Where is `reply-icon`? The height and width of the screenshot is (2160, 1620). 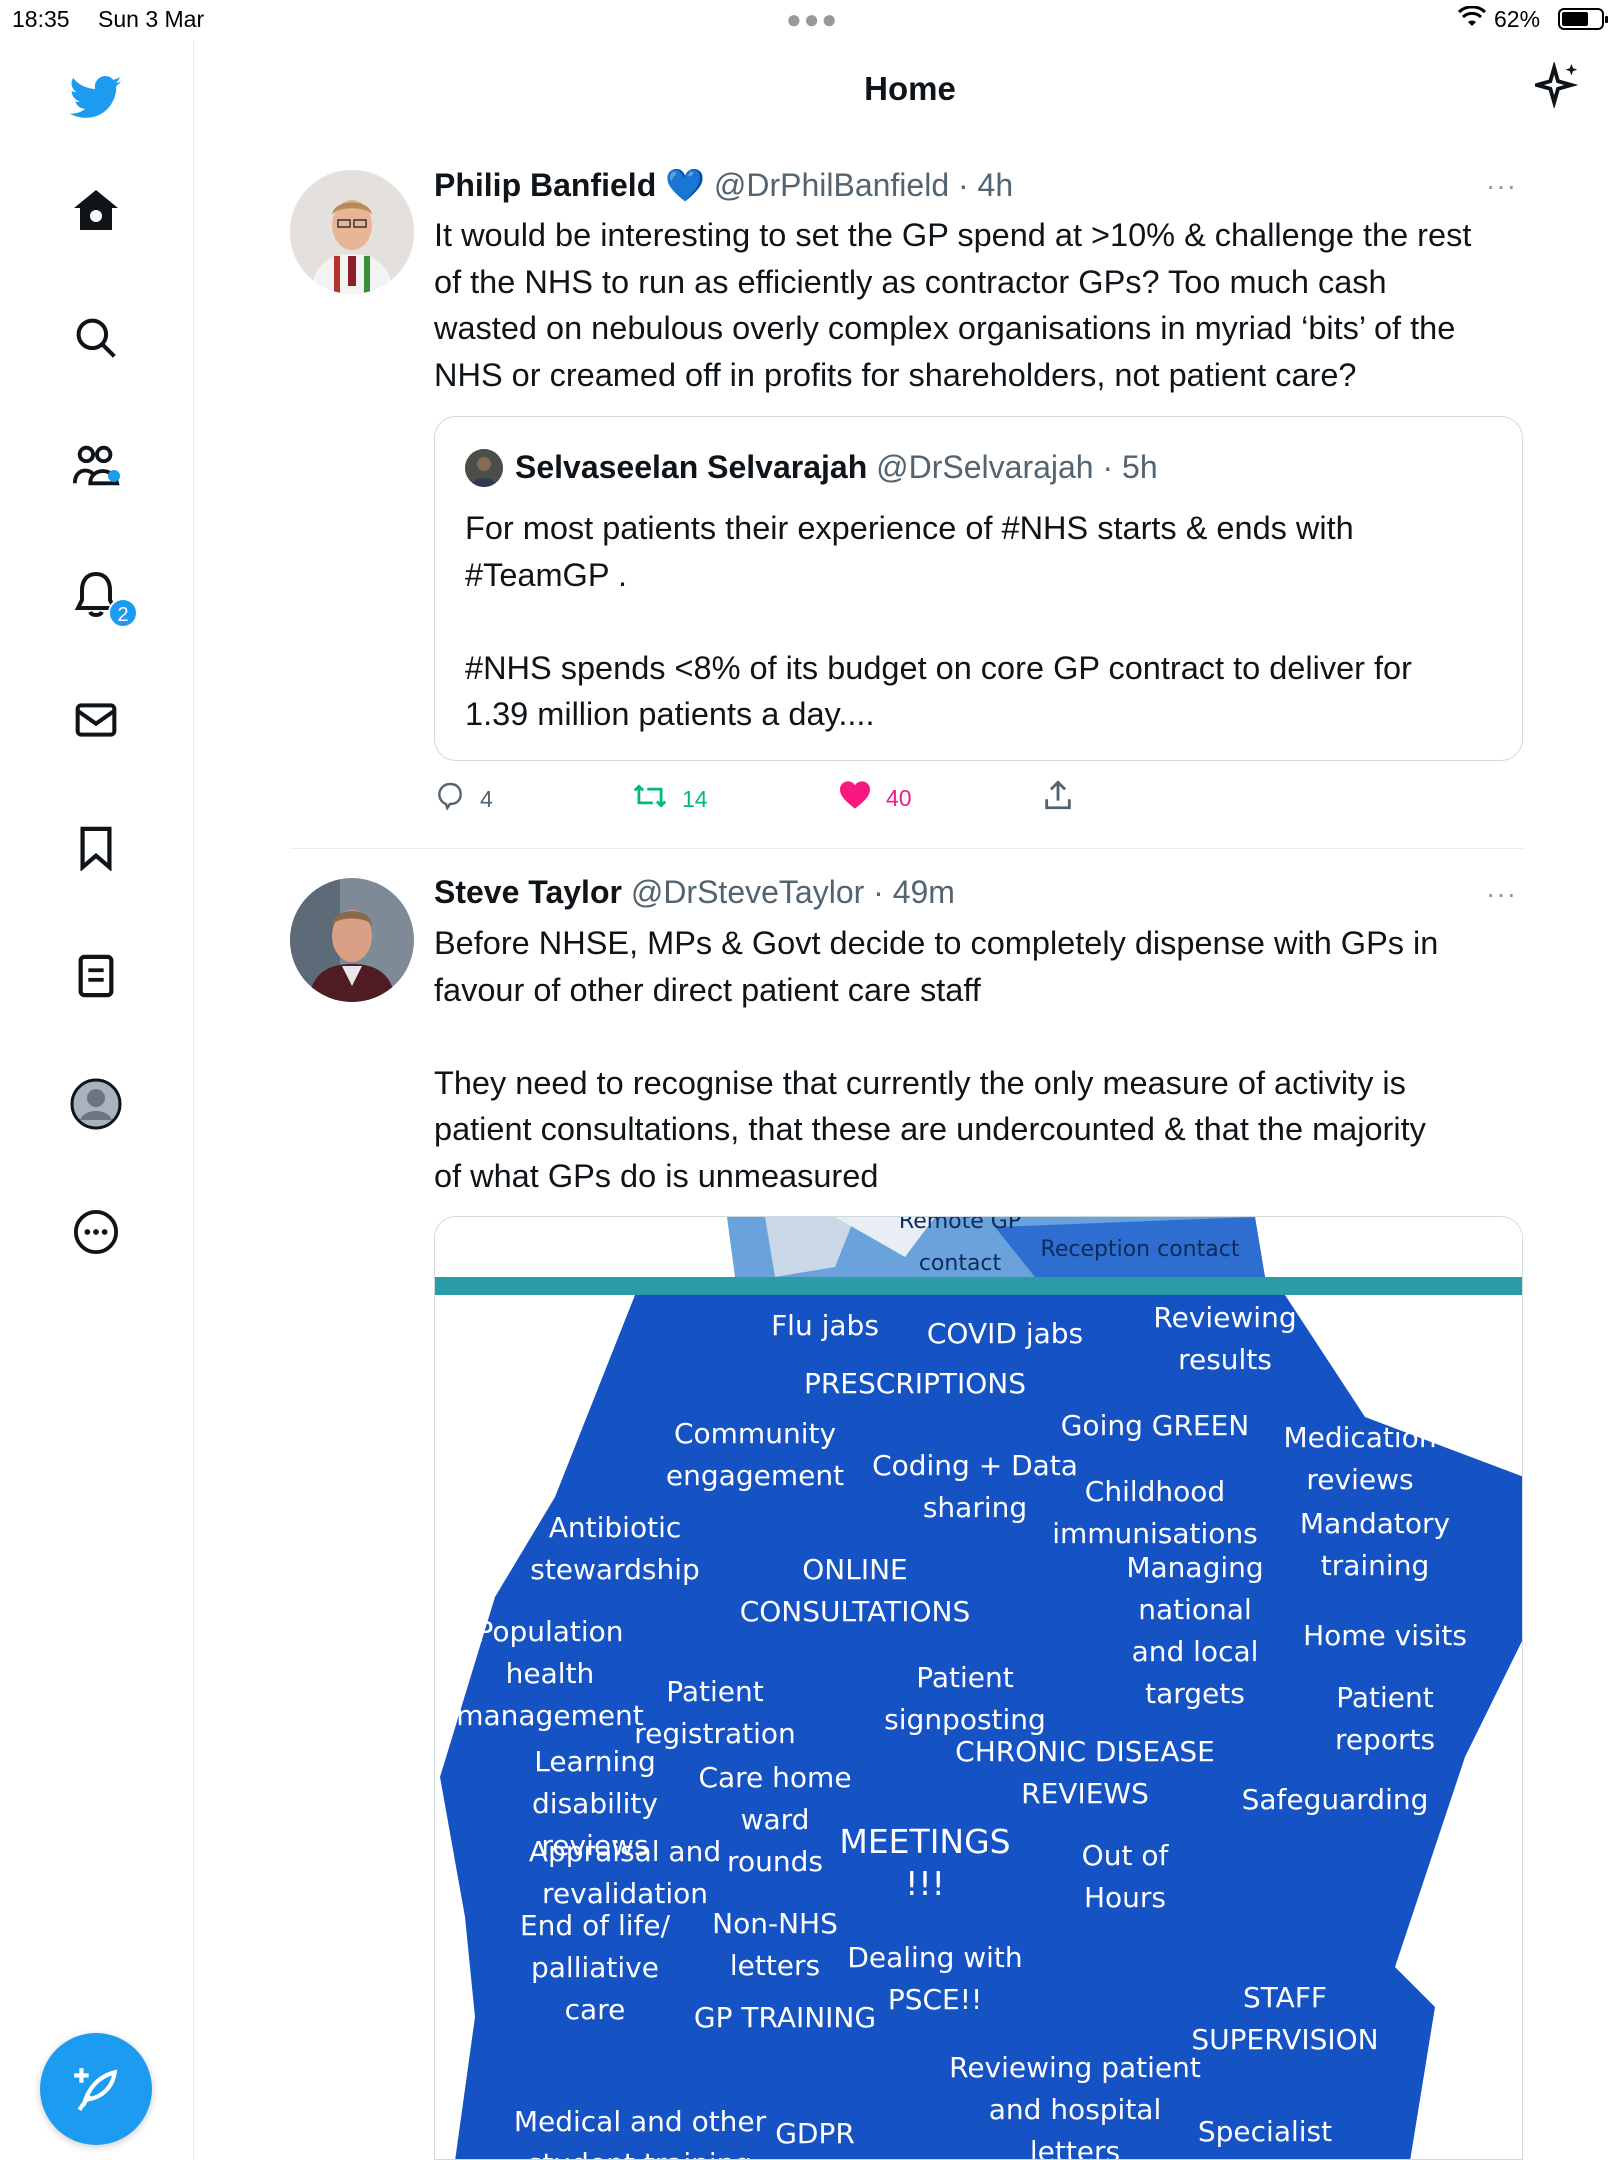
reply-icon is located at coordinates (450, 799).